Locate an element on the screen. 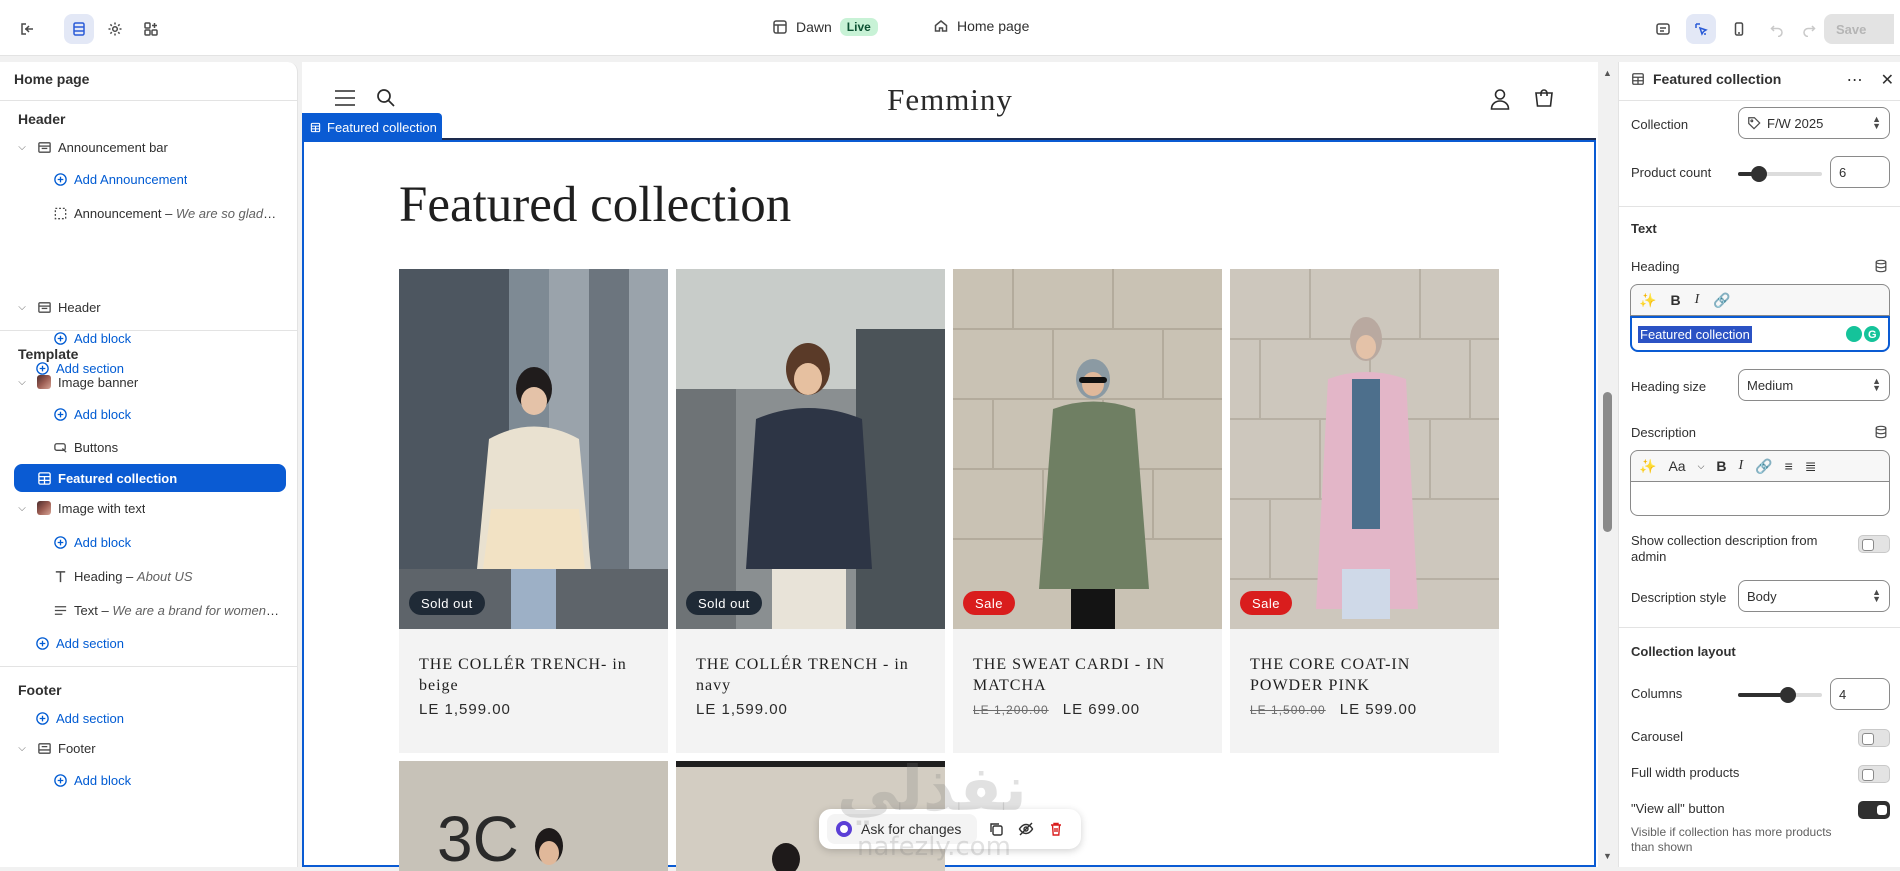 This screenshot has width=1900, height=871. section-header: ⌵ Header is located at coordinates (150, 307).